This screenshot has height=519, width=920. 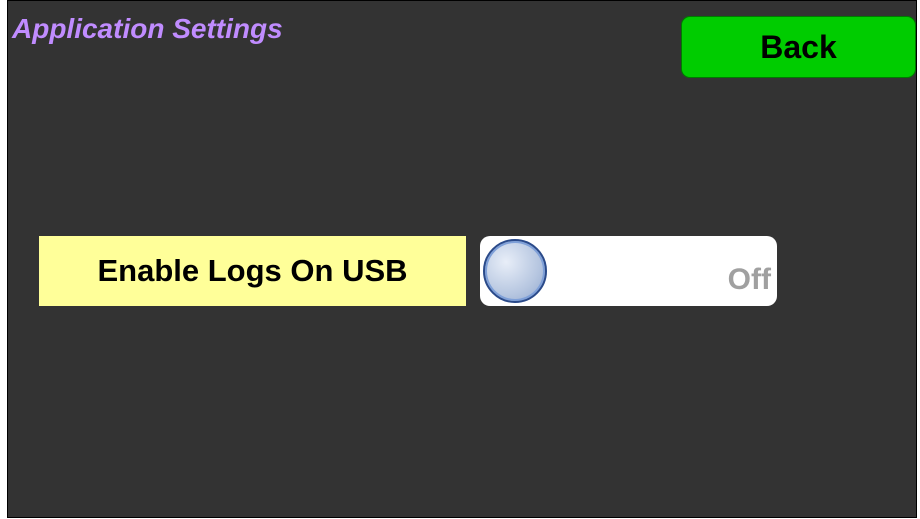 I want to click on toggle-state-text: Off, so click(x=749, y=279).